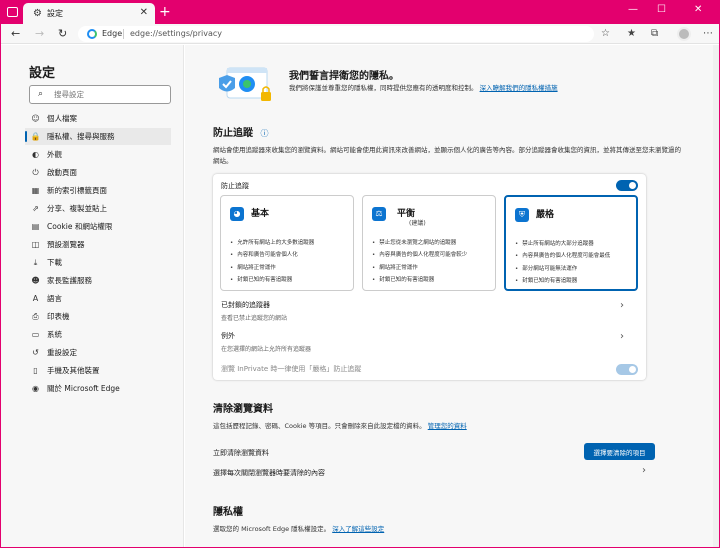 The height and width of the screenshot is (548, 720). I want to click on privacy-illustration, so click(245, 84).